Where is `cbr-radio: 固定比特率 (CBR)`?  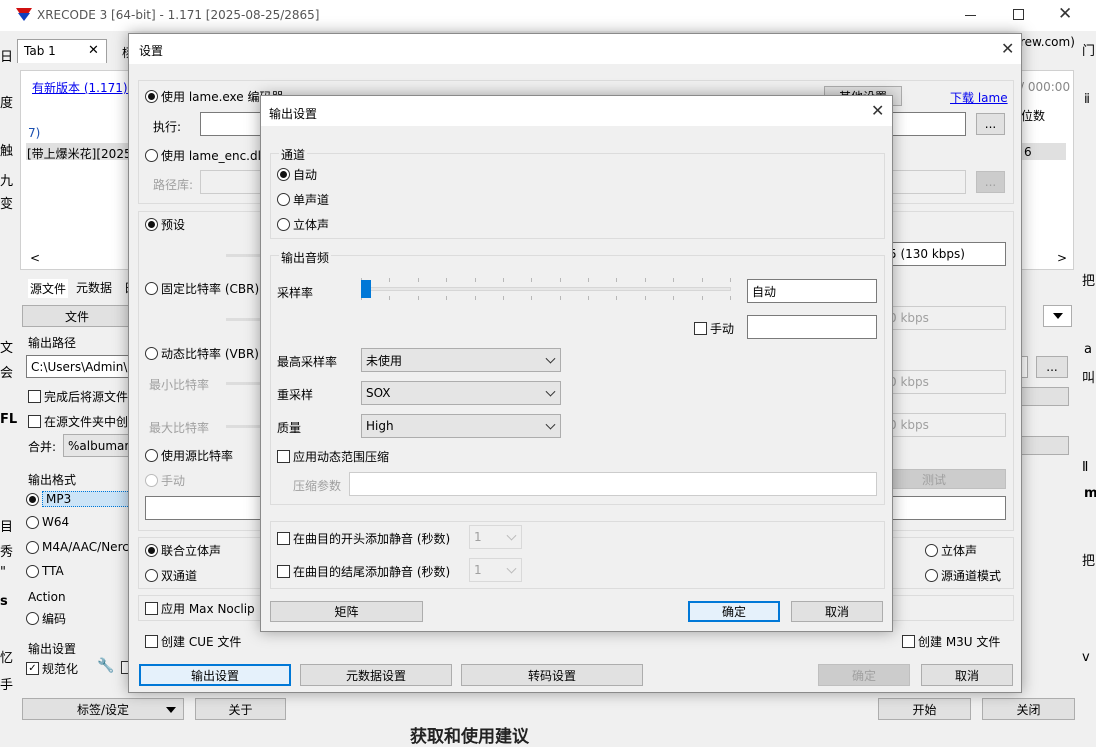 cbr-radio: 固定比特率 (CBR) is located at coordinates (202, 288).